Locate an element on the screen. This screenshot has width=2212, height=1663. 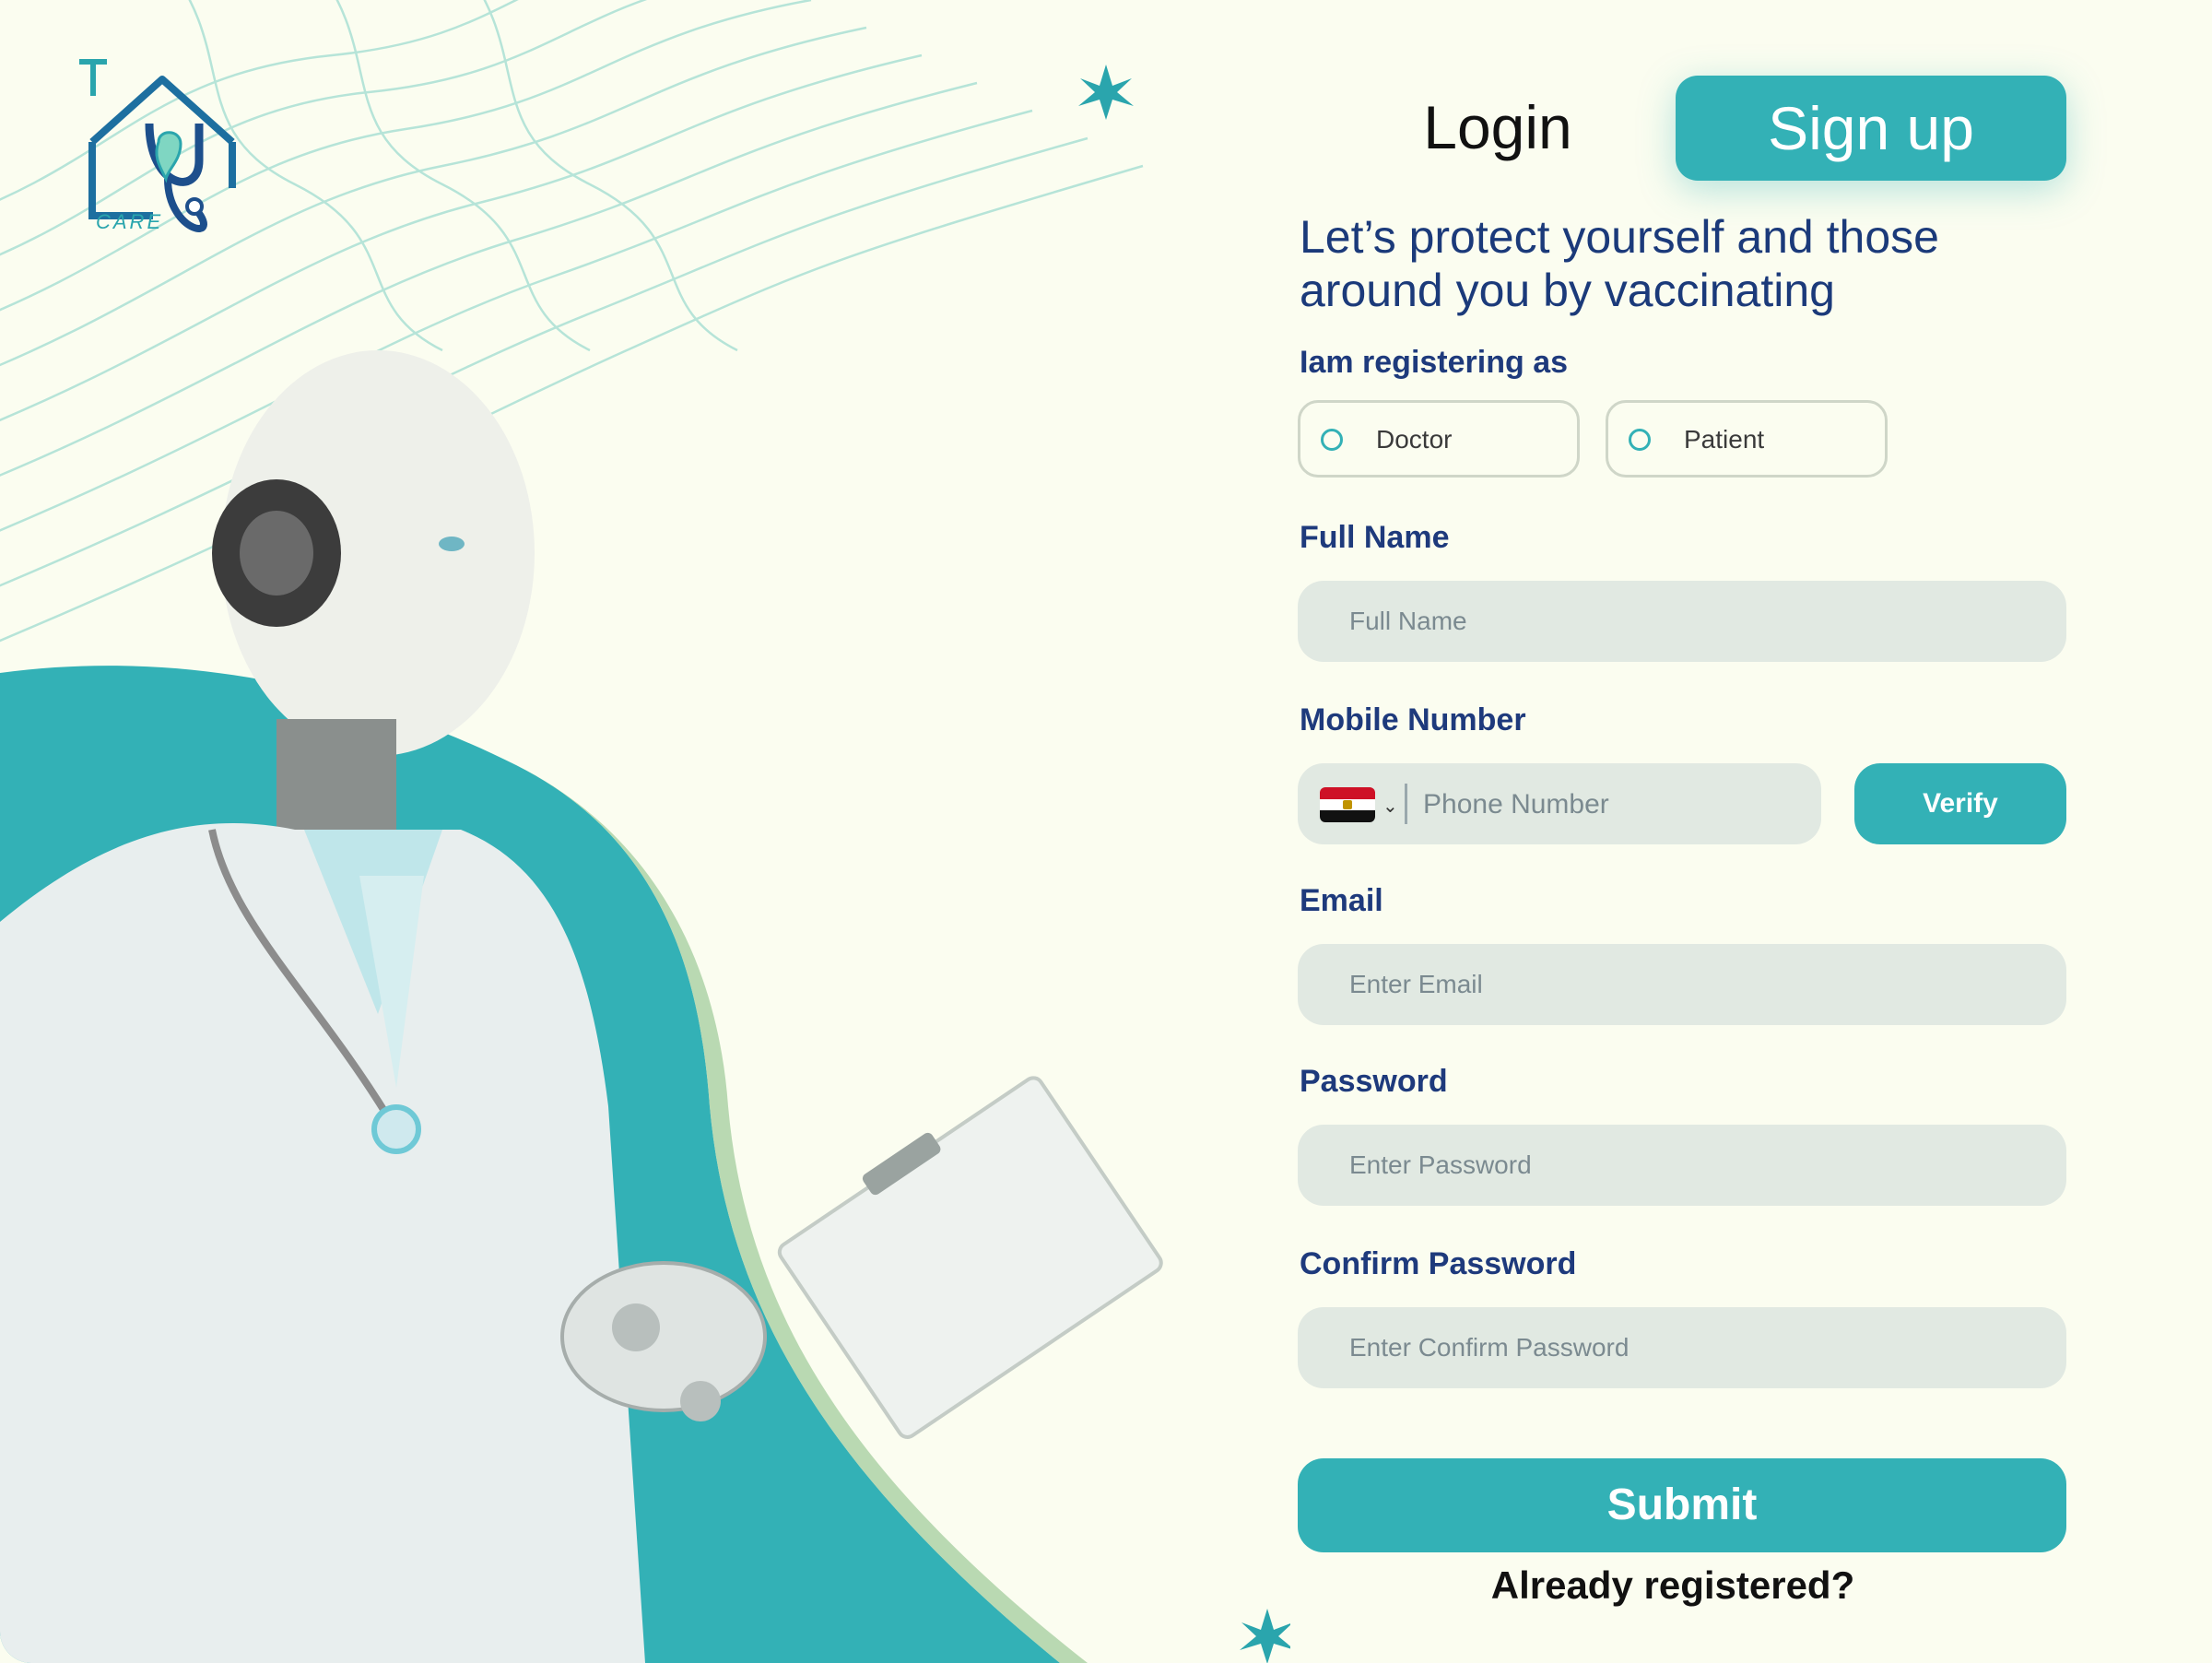
chevron-down-icon: ⌄ is located at coordinates (1390, 806).